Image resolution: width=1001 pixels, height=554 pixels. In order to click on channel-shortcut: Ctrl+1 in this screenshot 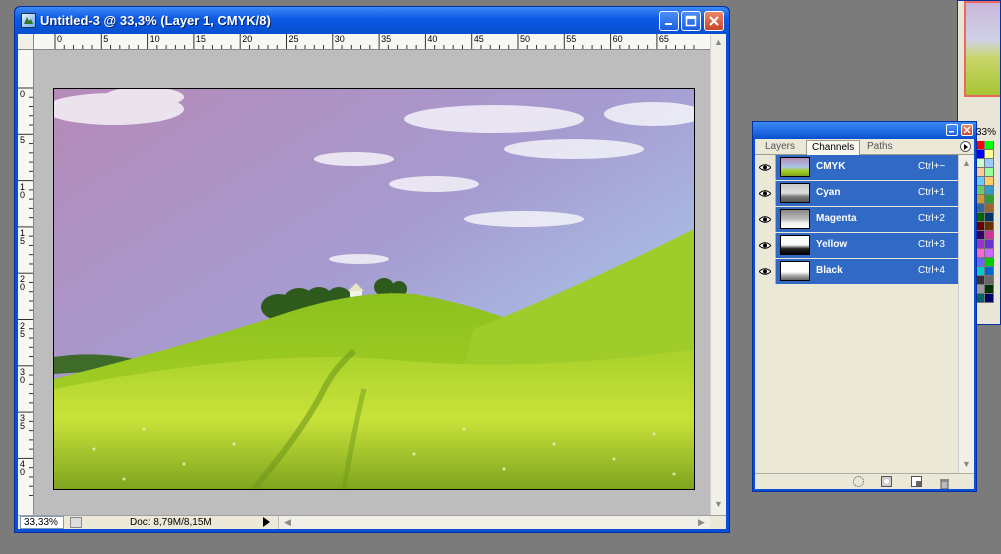, I will do `click(931, 192)`.